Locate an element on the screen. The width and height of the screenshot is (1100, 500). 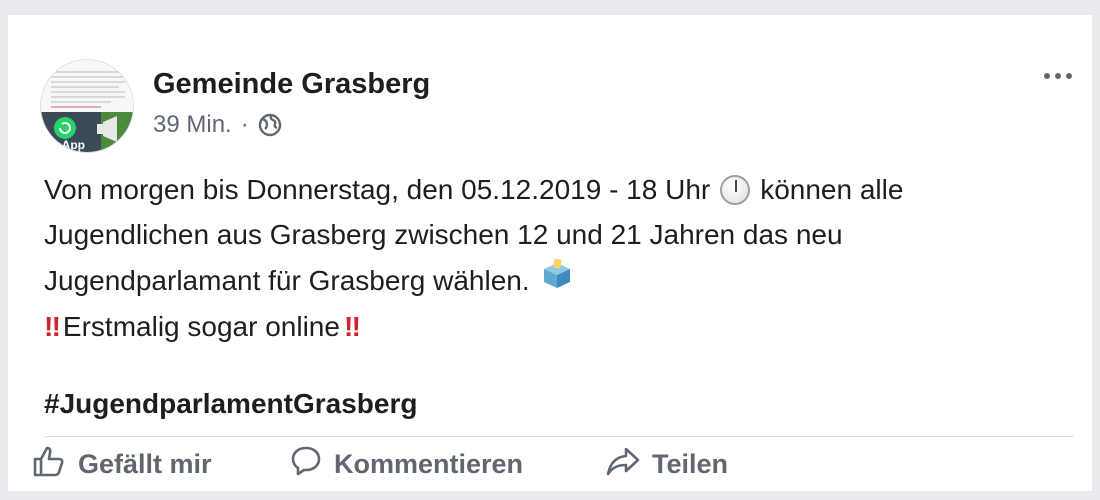
like-label: Gefällt mir is located at coordinates (145, 463).